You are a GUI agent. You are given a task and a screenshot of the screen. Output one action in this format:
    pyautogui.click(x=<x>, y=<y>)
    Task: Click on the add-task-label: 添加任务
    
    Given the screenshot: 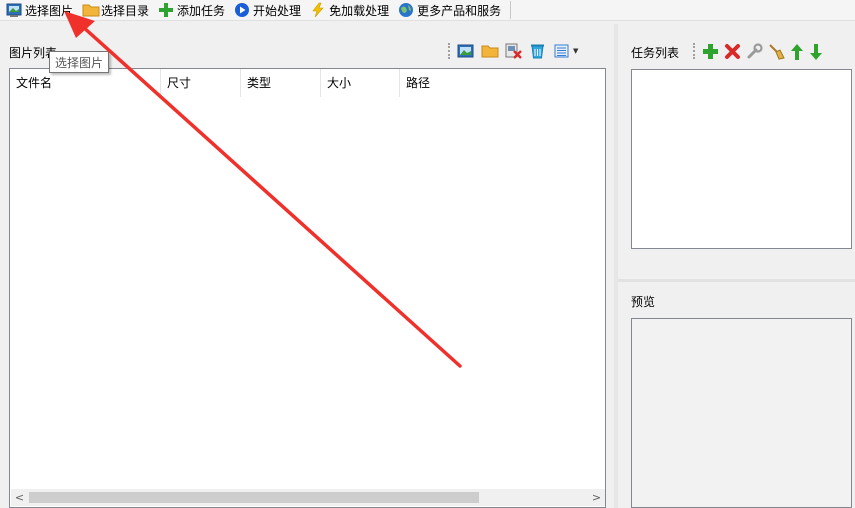 What is the action you would take?
    pyautogui.click(x=201, y=10)
    